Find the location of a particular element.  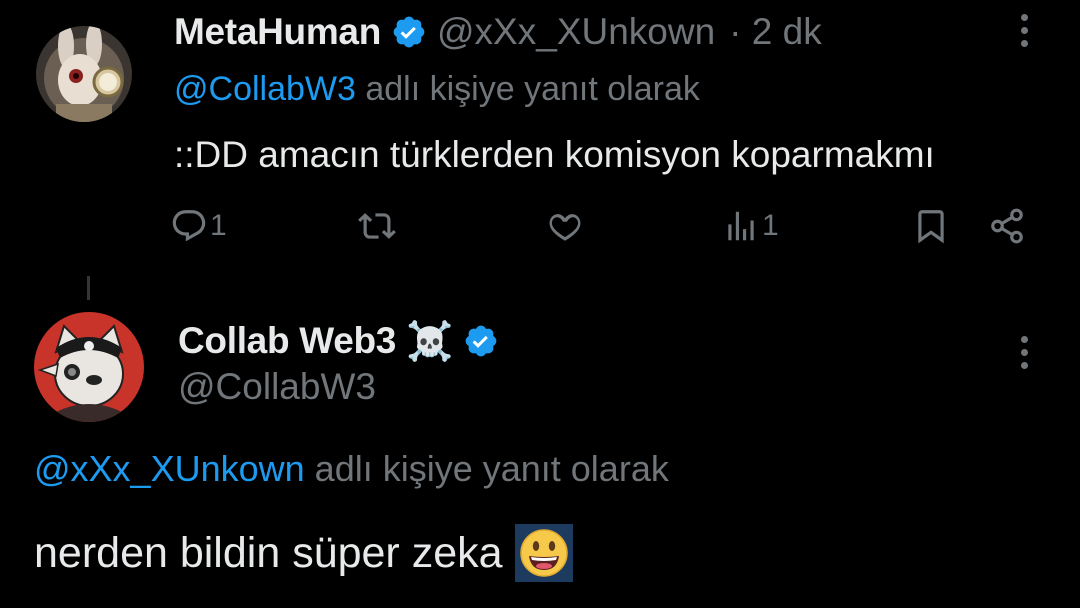

tweet1-header: MetaHuman @xXx_XUnkown · 2 dk is located at coordinates (498, 32).